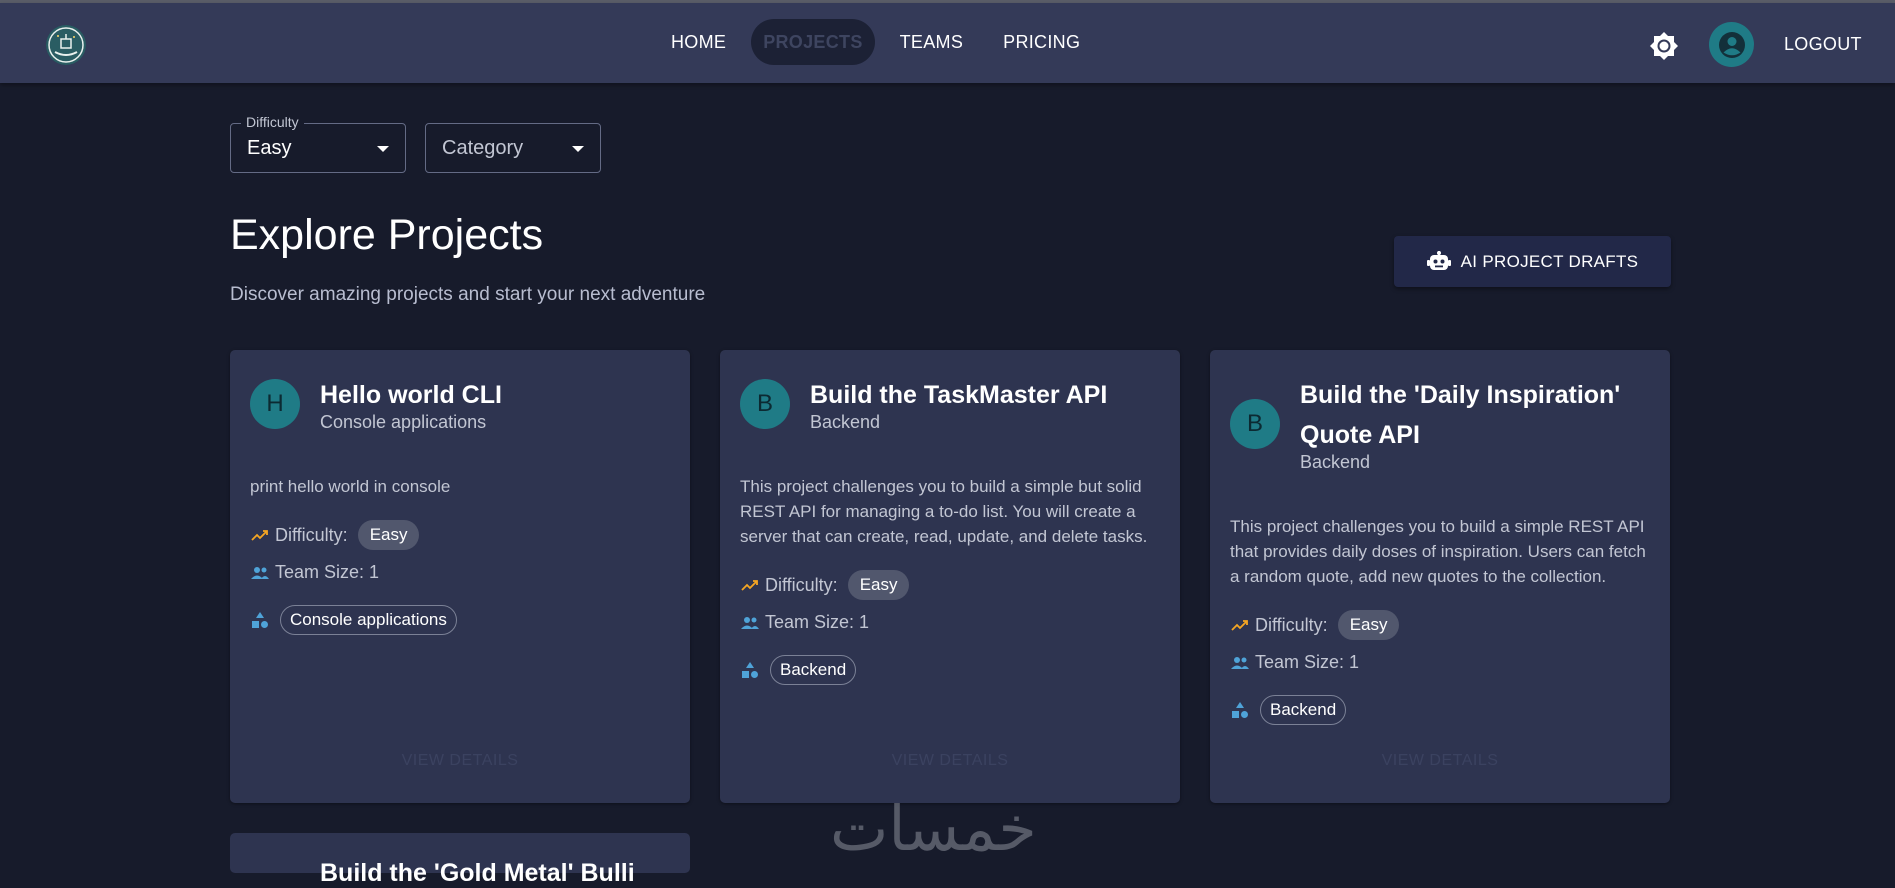  Describe the element at coordinates (1041, 42) in the screenshot. I see `nav-pricing: PRICING` at that location.